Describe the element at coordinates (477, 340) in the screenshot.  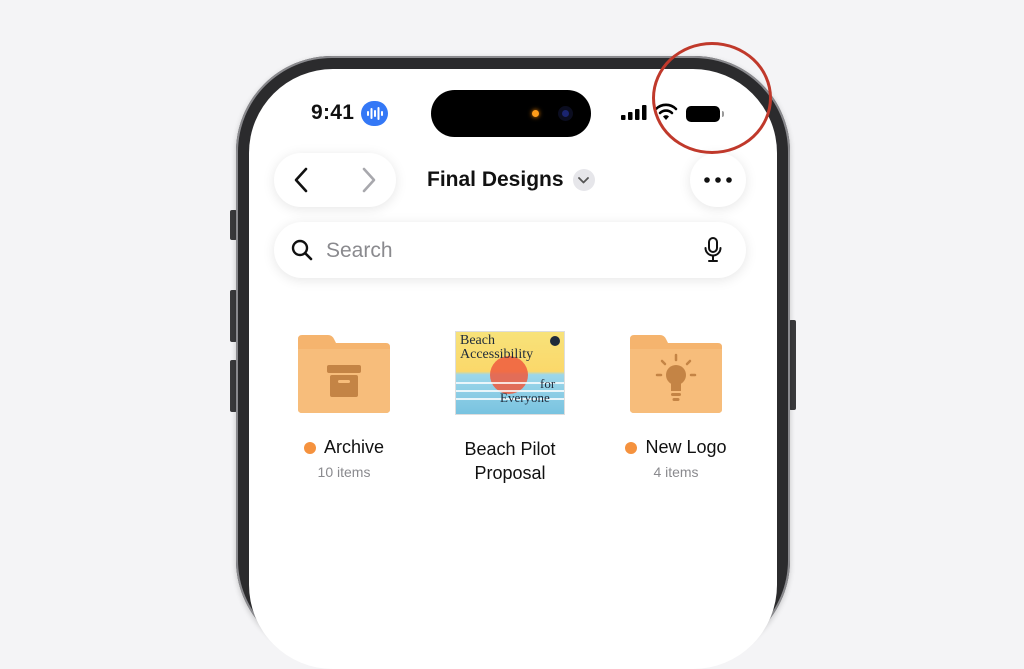
I see `thumbnail-text: Beach` at that location.